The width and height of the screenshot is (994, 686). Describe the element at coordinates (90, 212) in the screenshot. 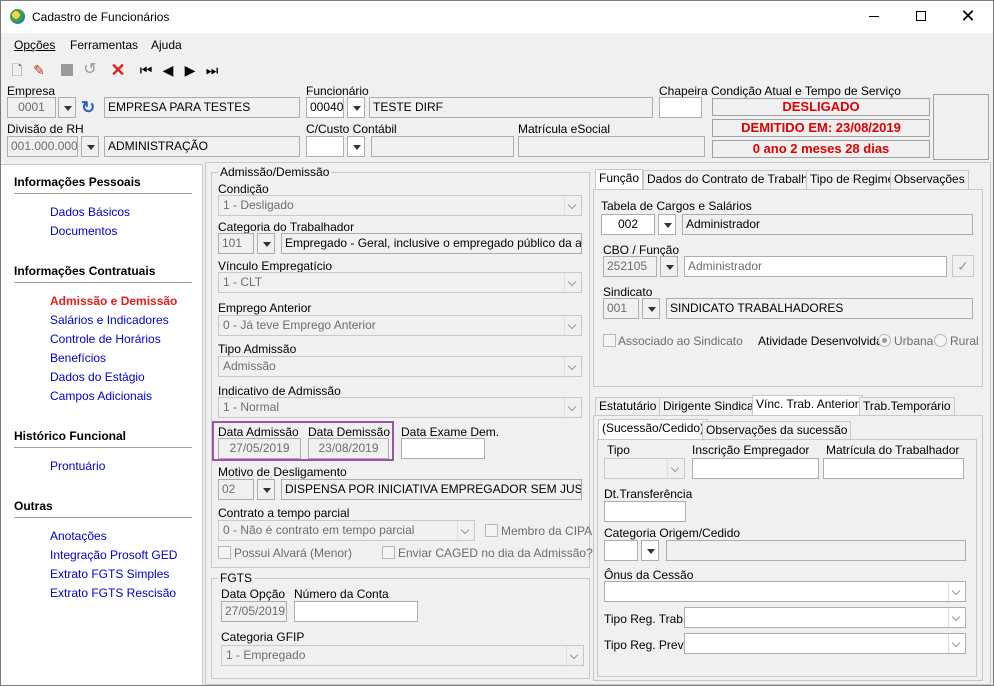

I see `nav-dados-basicos: Dados Básicos` at that location.